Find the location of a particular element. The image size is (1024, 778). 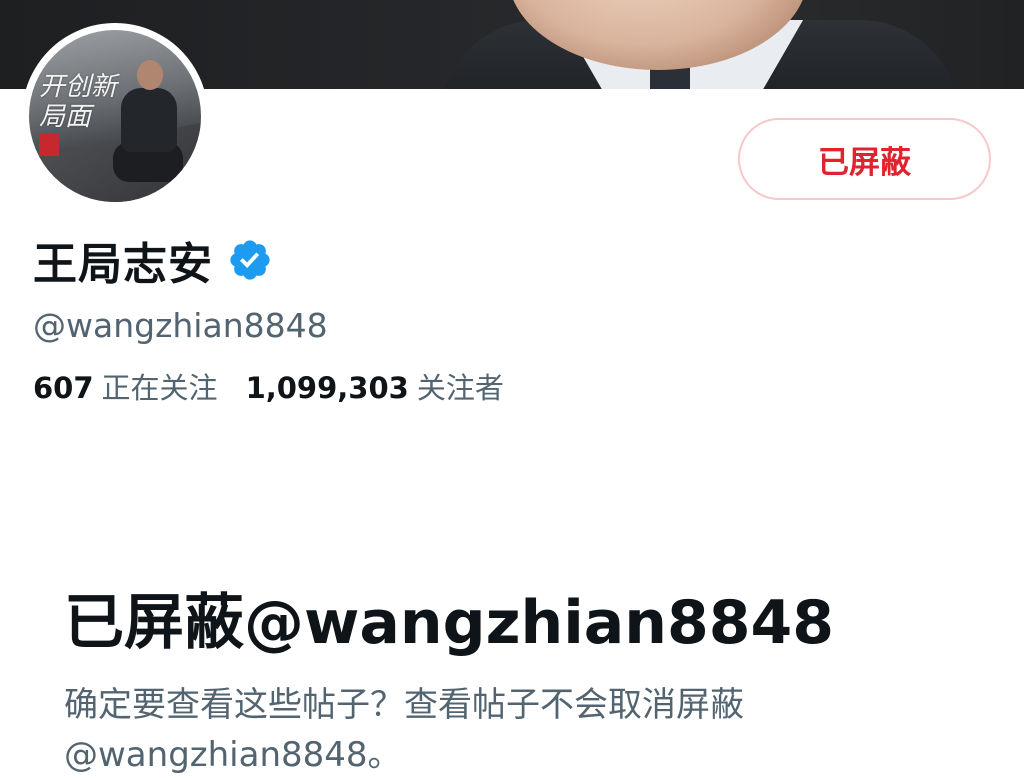

blocked-notice-title: 已屏蔽@wangzhian8848 is located at coordinates (449, 623).